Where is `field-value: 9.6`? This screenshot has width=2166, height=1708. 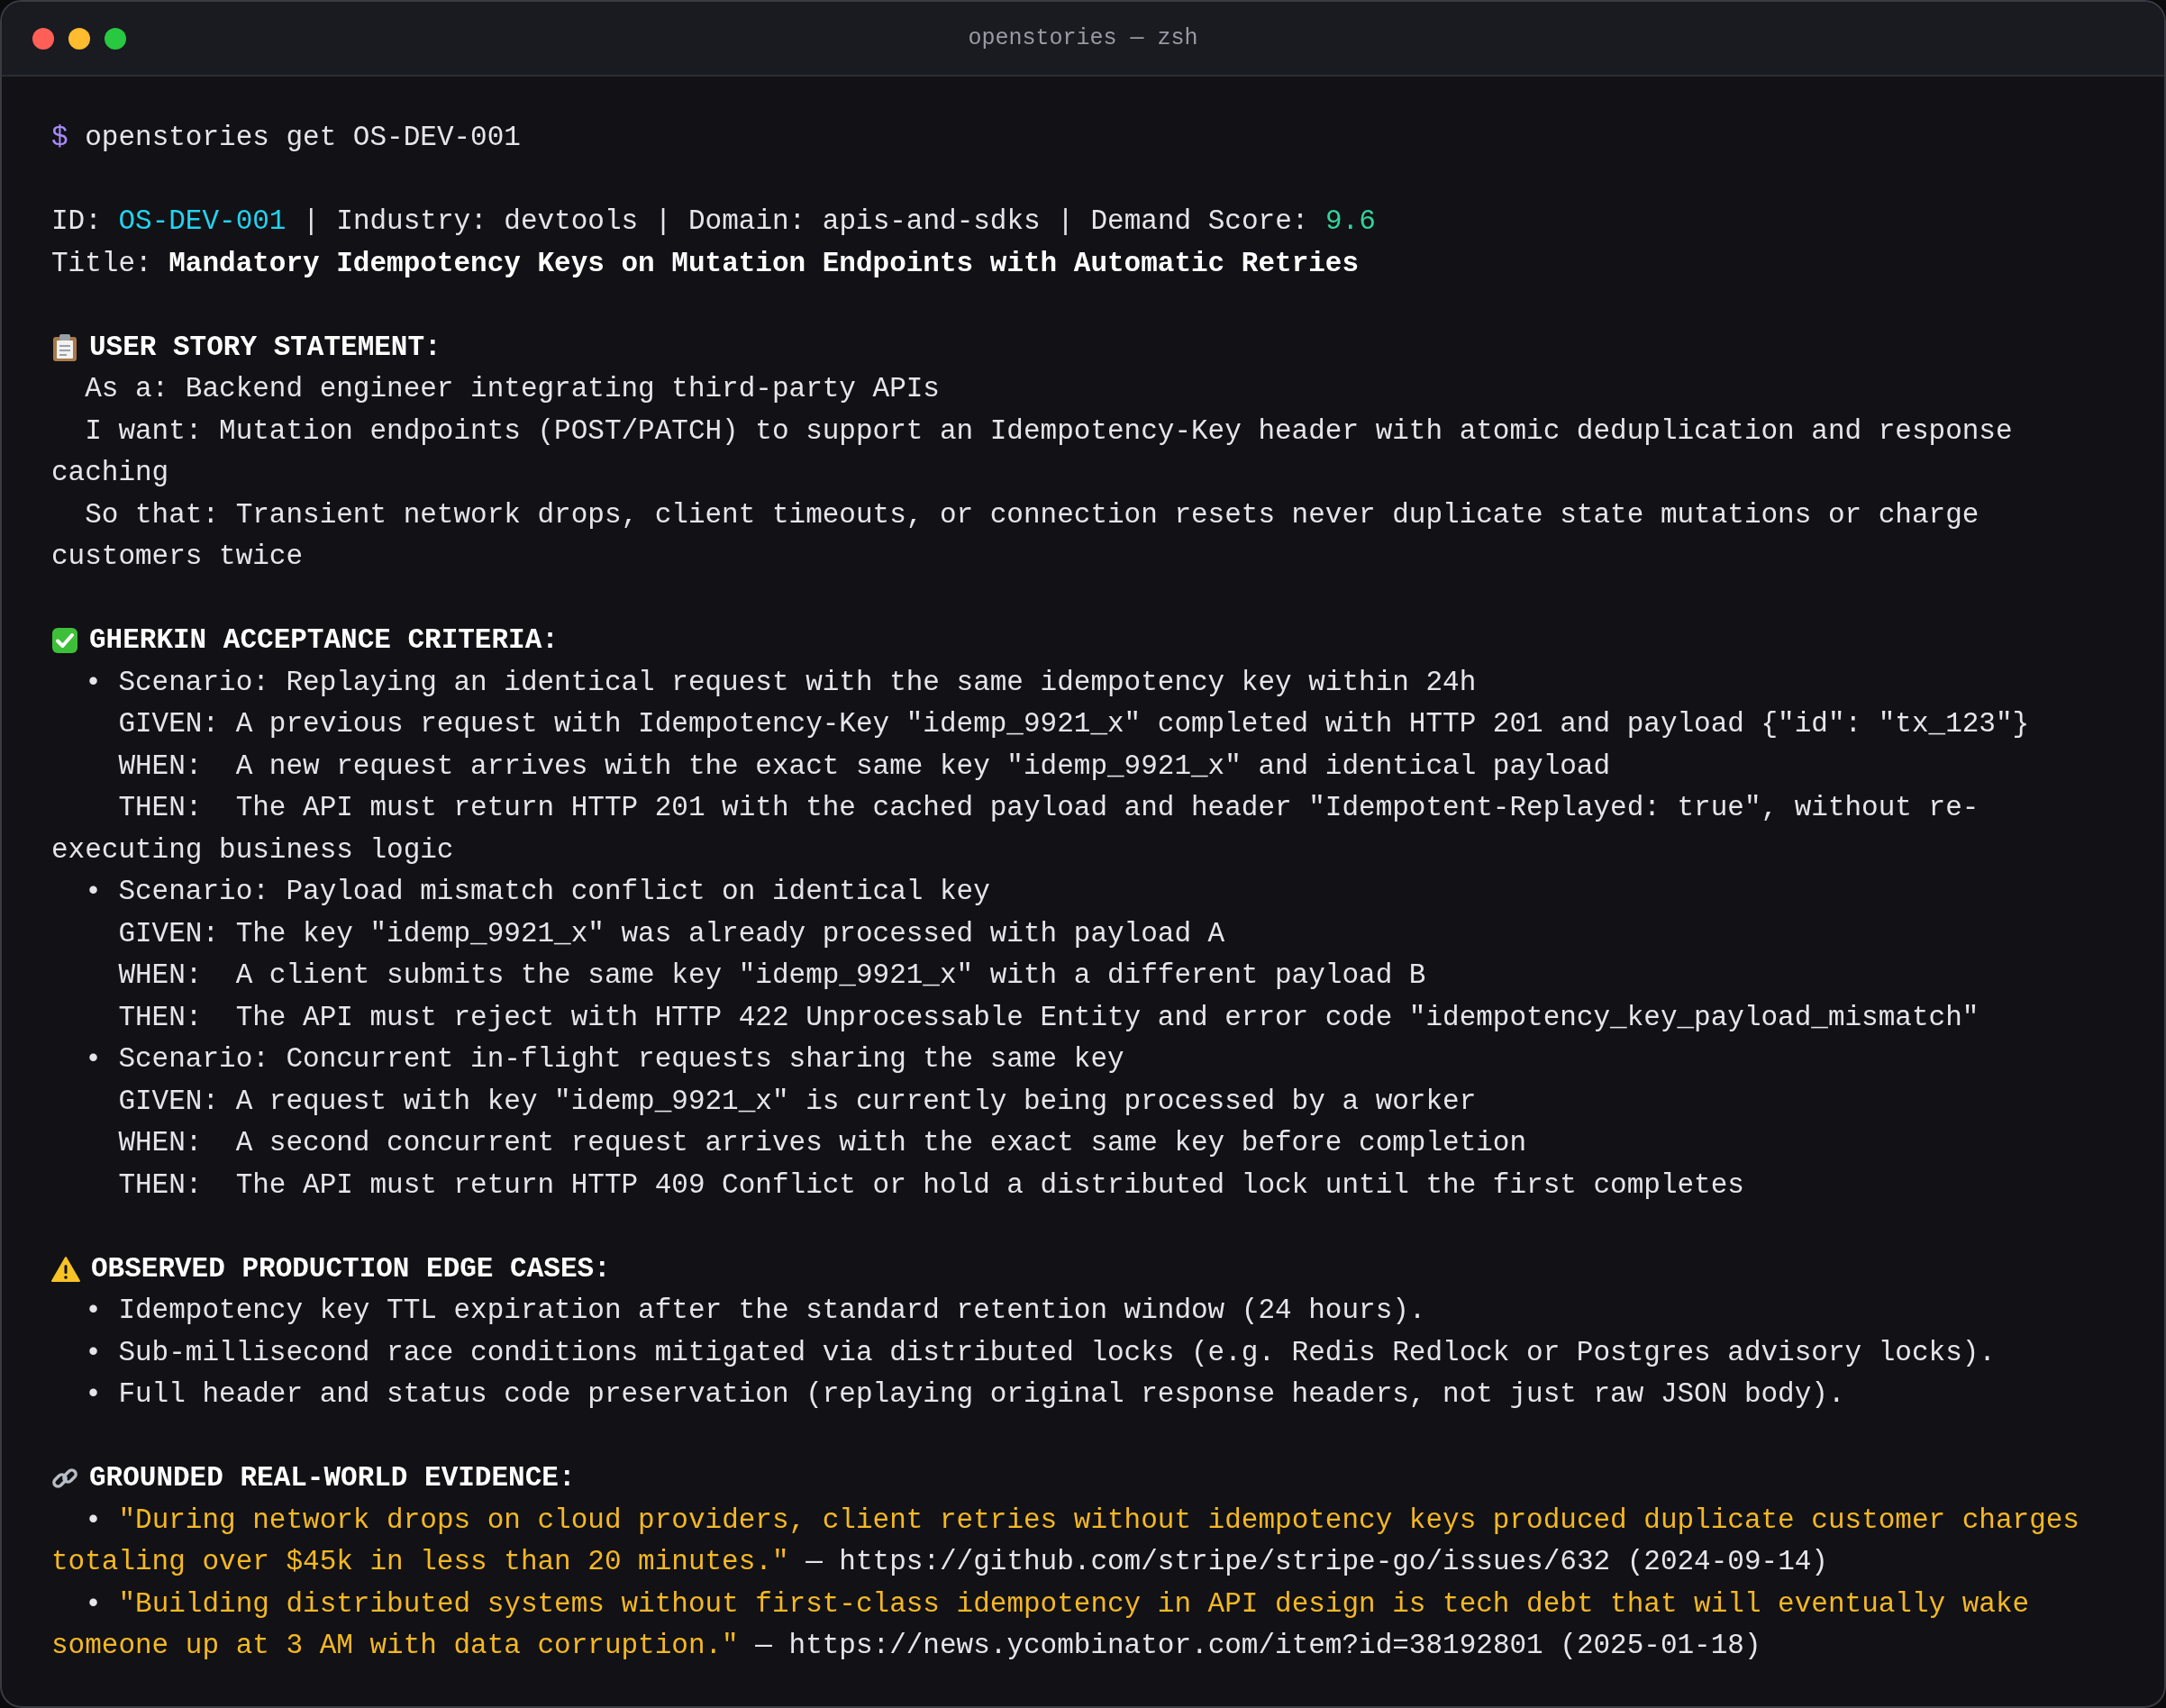 field-value: 9.6 is located at coordinates (1350, 221).